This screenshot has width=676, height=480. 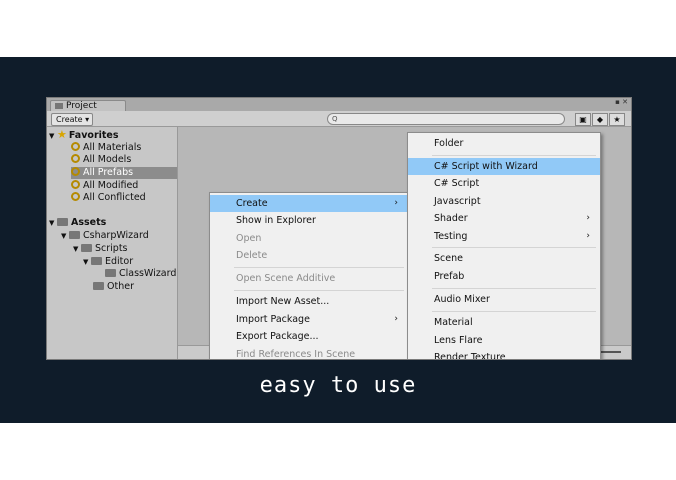 I want to click on tree-folder-scripts: ▼ Scripts, so click(x=100, y=249).